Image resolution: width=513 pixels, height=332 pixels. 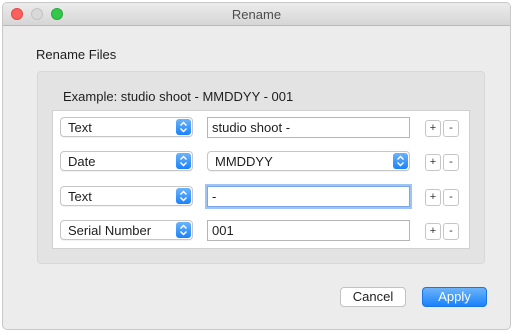 What do you see at coordinates (308, 161) in the screenshot?
I see `row2-date-format-popup: MMDDYY` at bounding box center [308, 161].